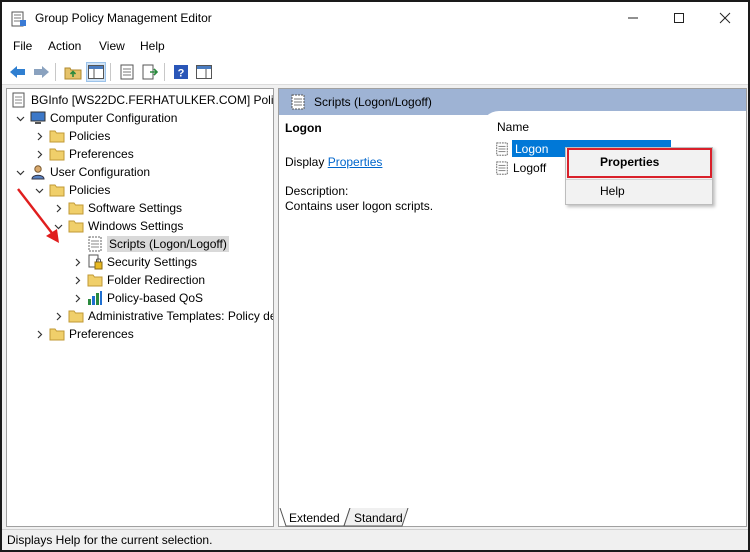  What do you see at coordinates (639, 179) in the screenshot?
I see `menu-separator` at bounding box center [639, 179].